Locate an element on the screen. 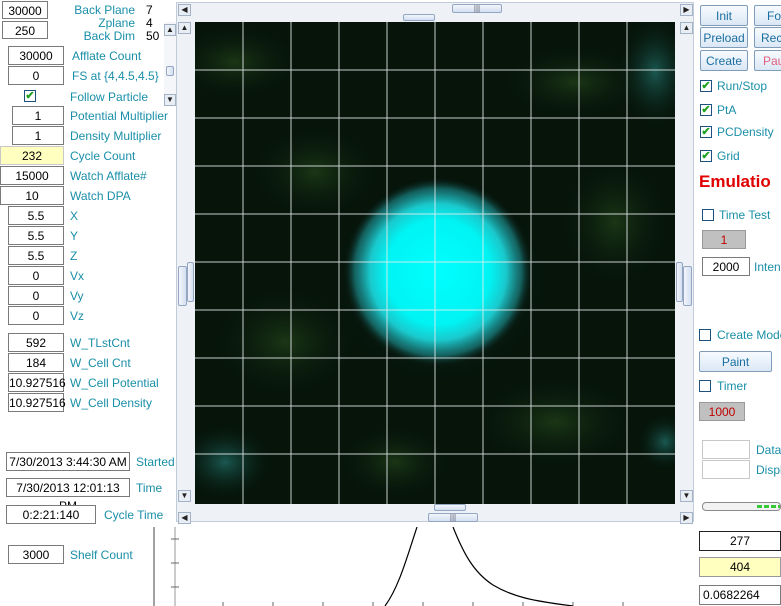  value-ratio-field: 0.0682264 is located at coordinates (740, 595).